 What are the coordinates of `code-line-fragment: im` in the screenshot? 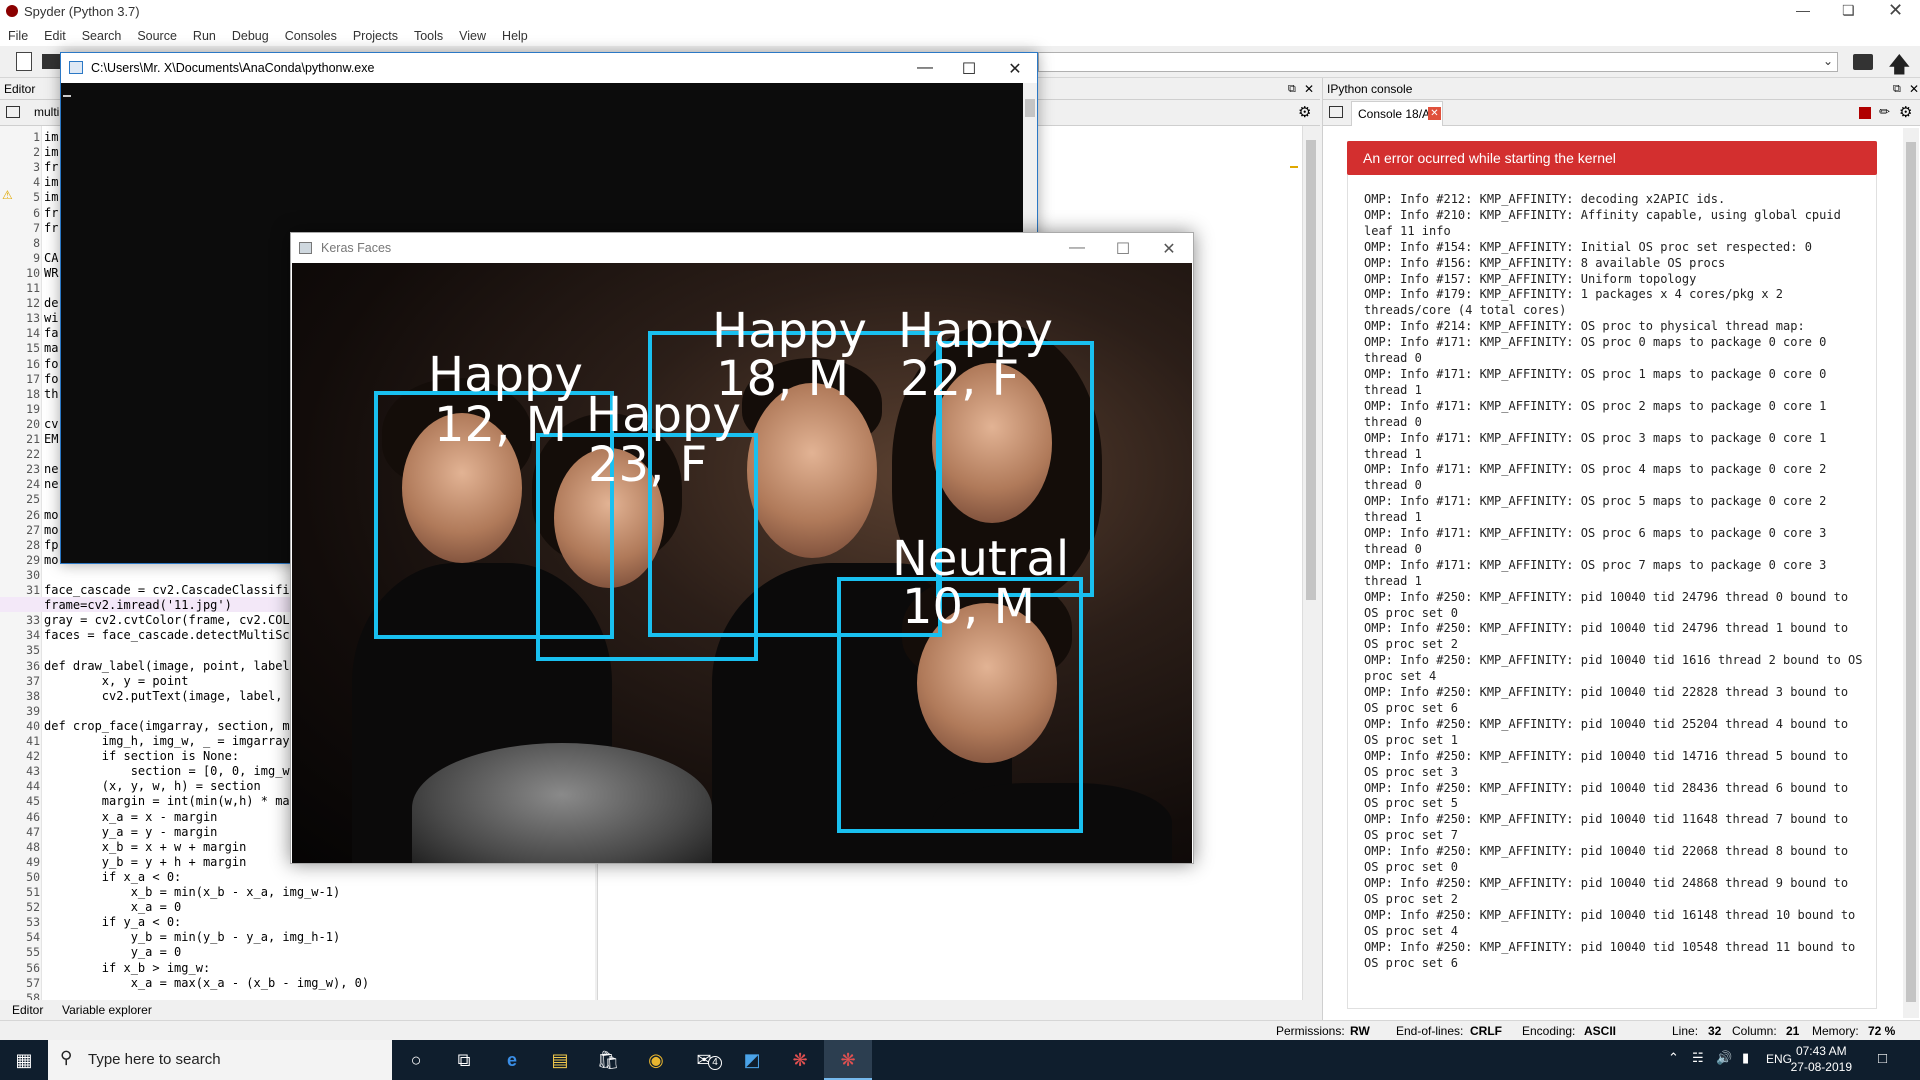 It's located at (51, 152).